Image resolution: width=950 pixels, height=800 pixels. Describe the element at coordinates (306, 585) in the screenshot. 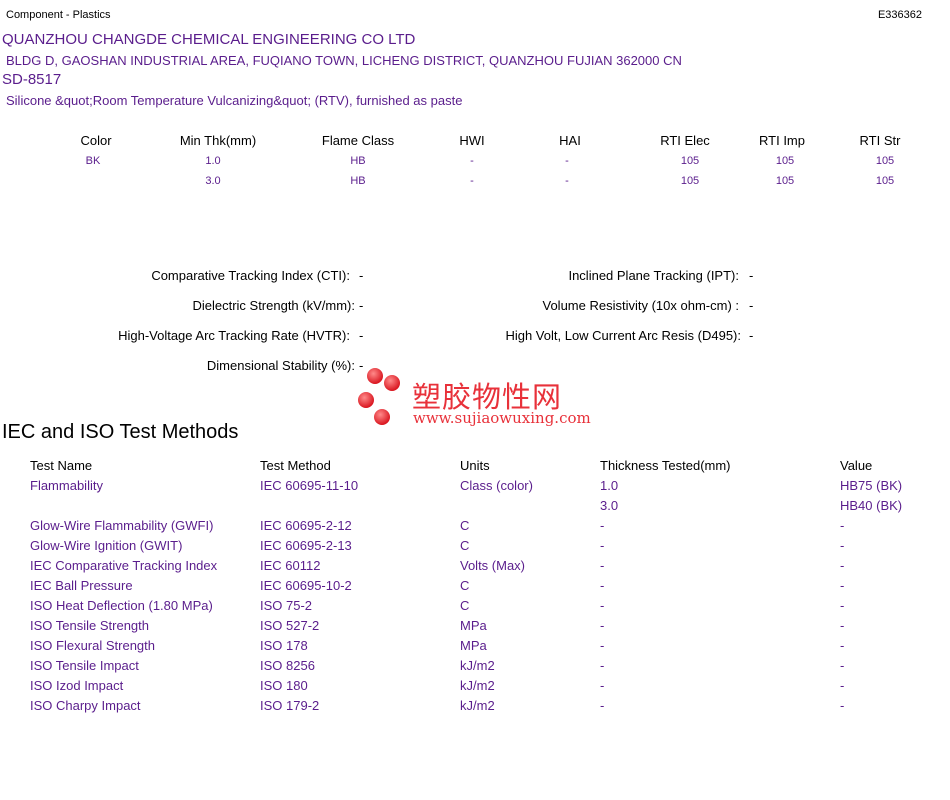

I see `test-method: IEC 60695-10-2` at that location.